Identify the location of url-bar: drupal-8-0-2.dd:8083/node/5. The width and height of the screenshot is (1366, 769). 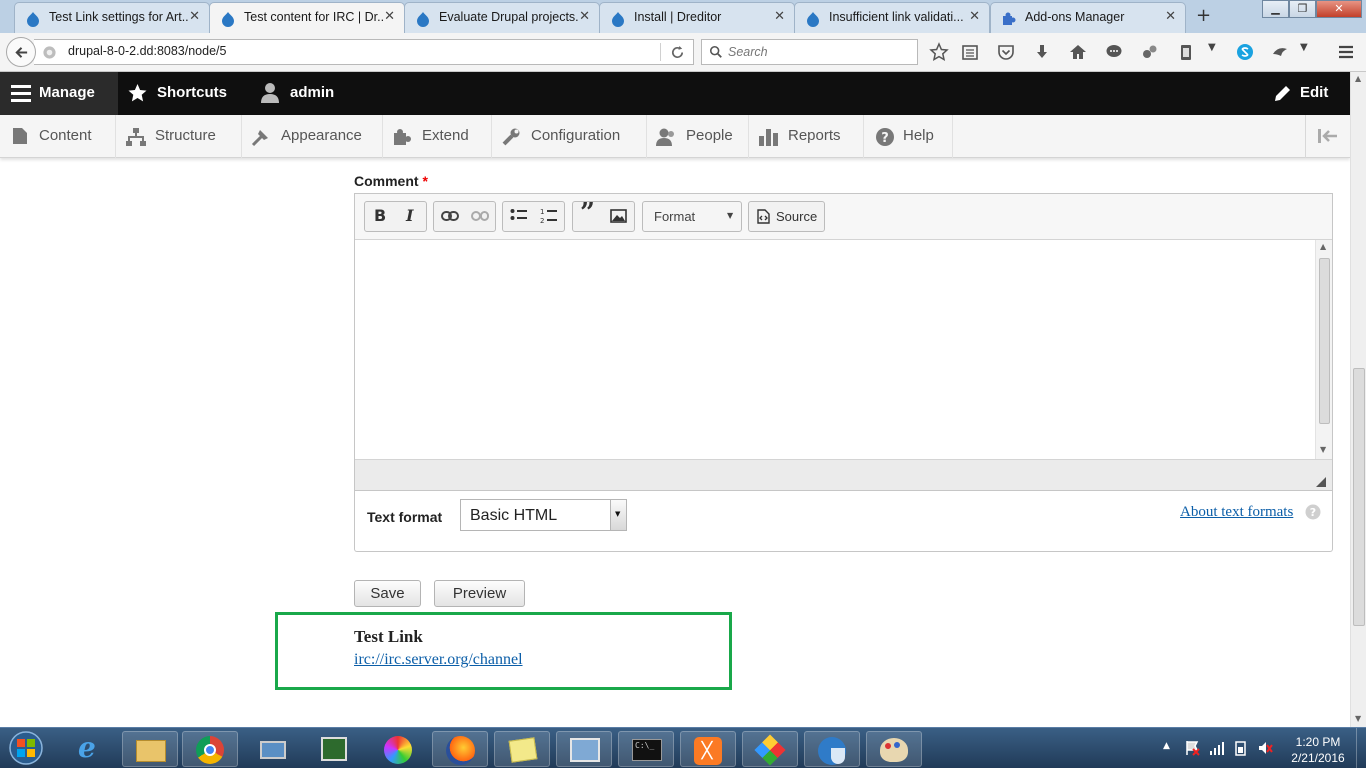
(364, 52).